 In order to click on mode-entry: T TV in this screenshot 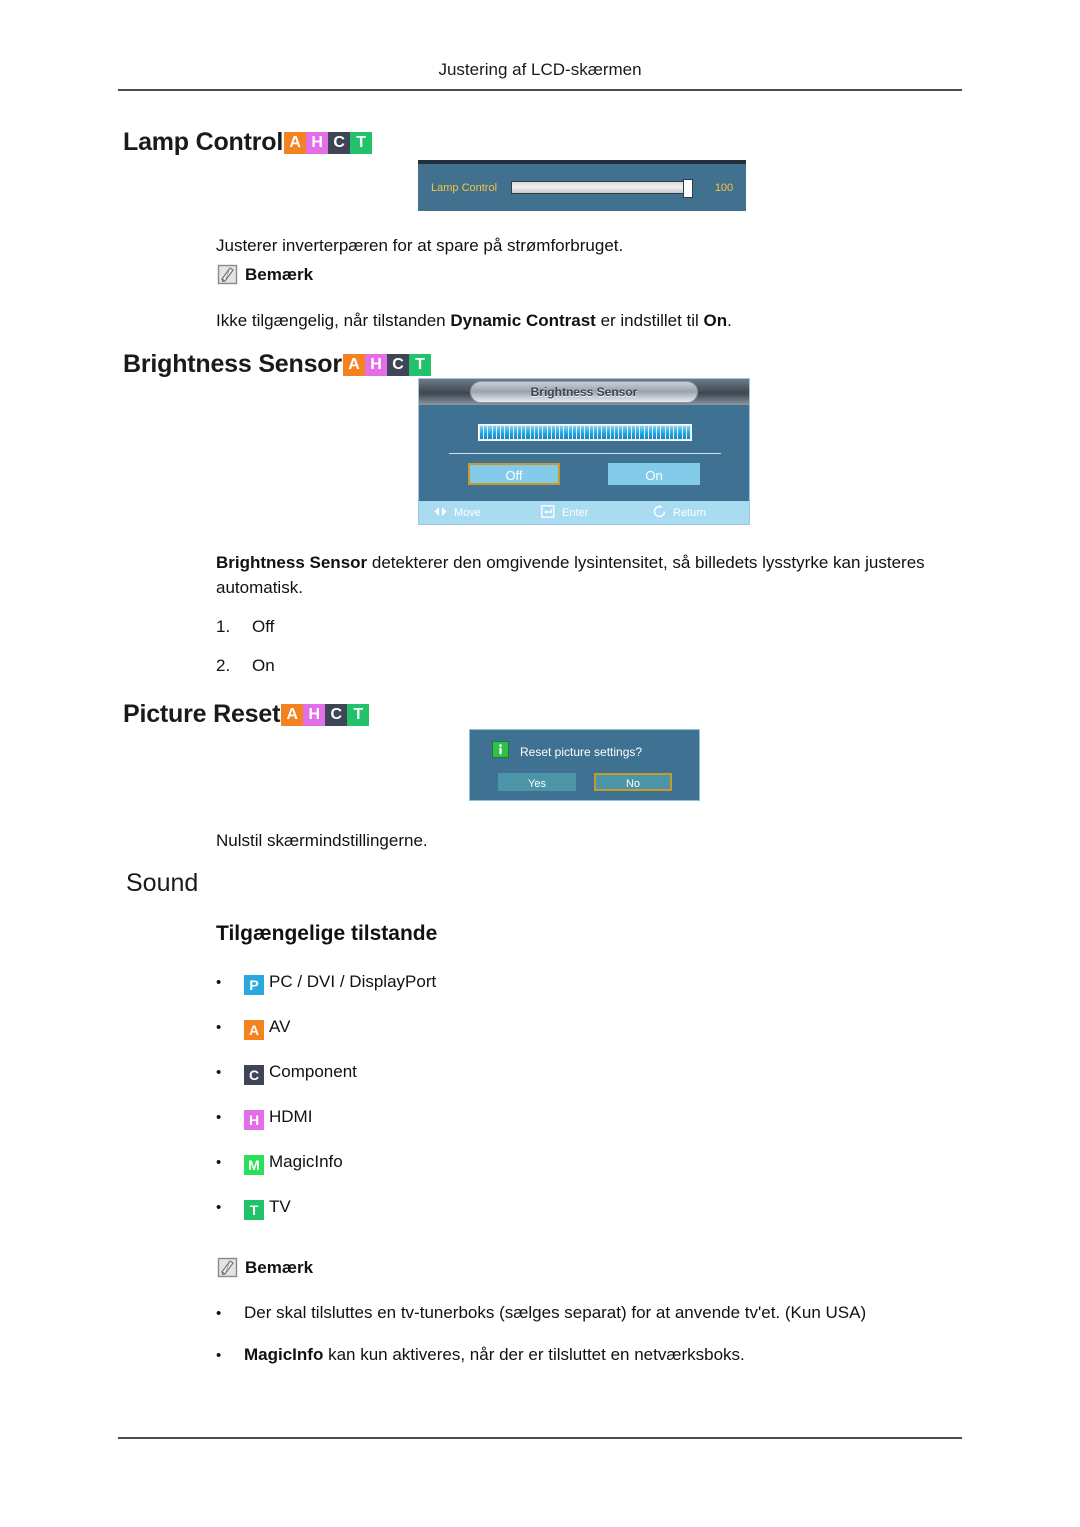, I will do `click(267, 1208)`.